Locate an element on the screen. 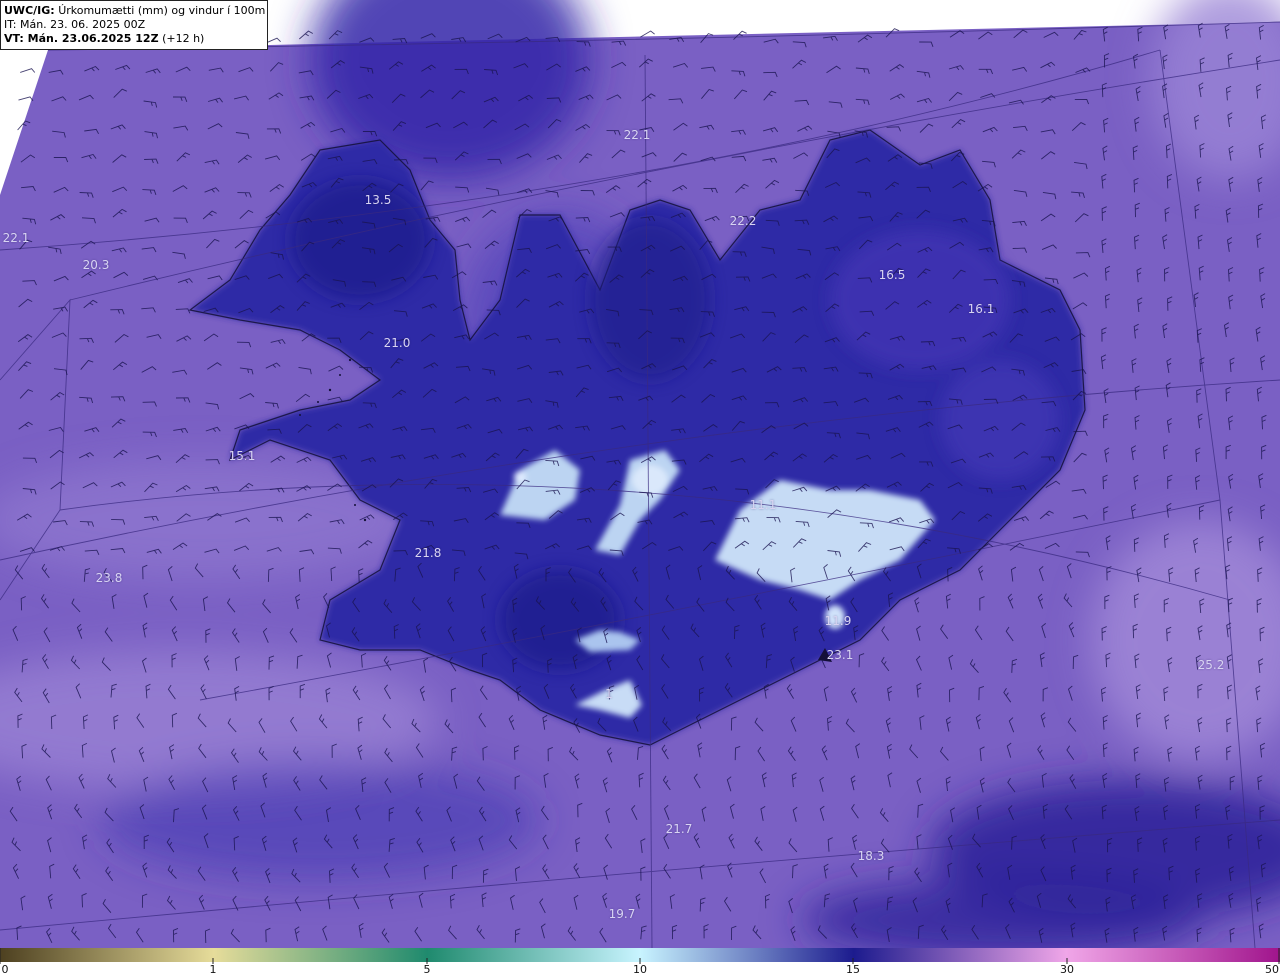 The width and height of the screenshot is (1280, 978). model-name: UWC/IG: is located at coordinates (29, 10).